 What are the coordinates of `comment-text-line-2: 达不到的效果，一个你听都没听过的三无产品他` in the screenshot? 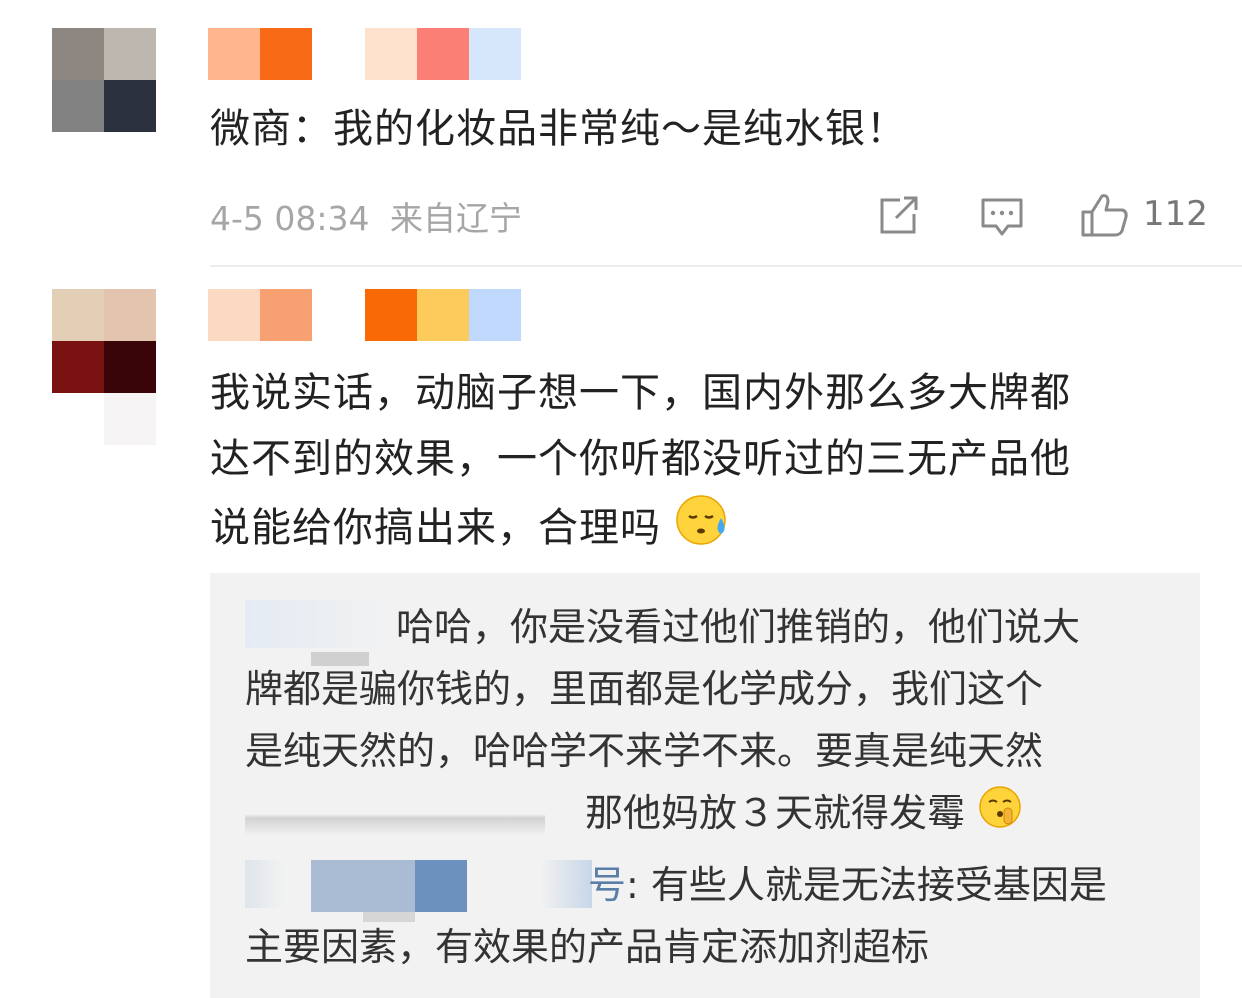 It's located at (640, 459).